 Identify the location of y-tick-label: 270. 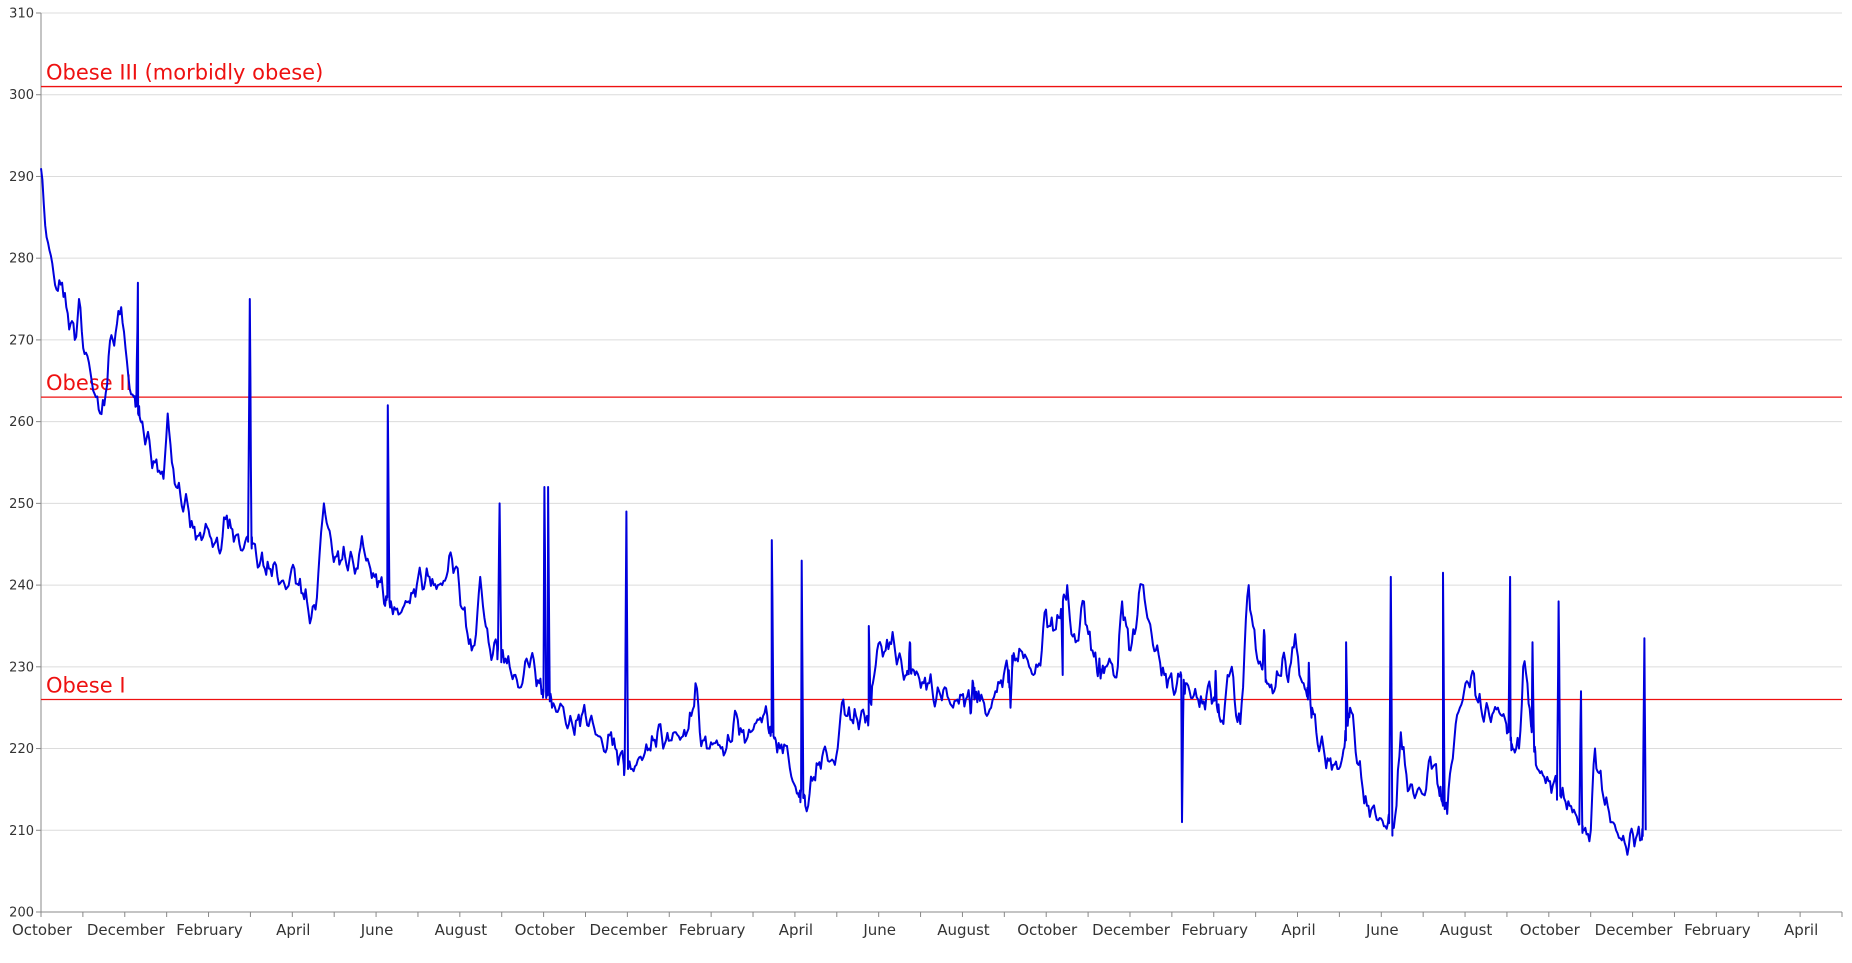
(21, 340).